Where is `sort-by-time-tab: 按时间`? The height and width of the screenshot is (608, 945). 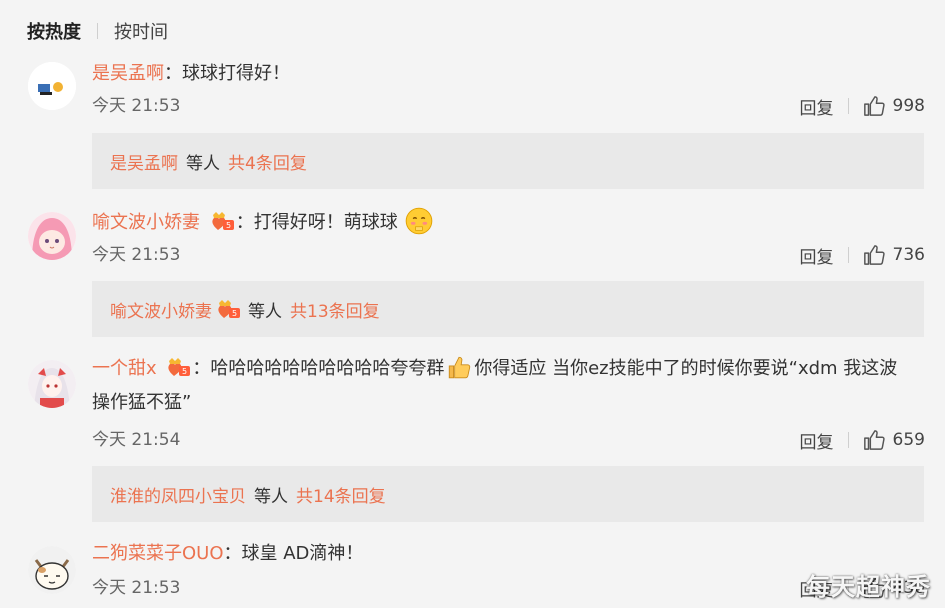 sort-by-time-tab: 按时间 is located at coordinates (141, 31).